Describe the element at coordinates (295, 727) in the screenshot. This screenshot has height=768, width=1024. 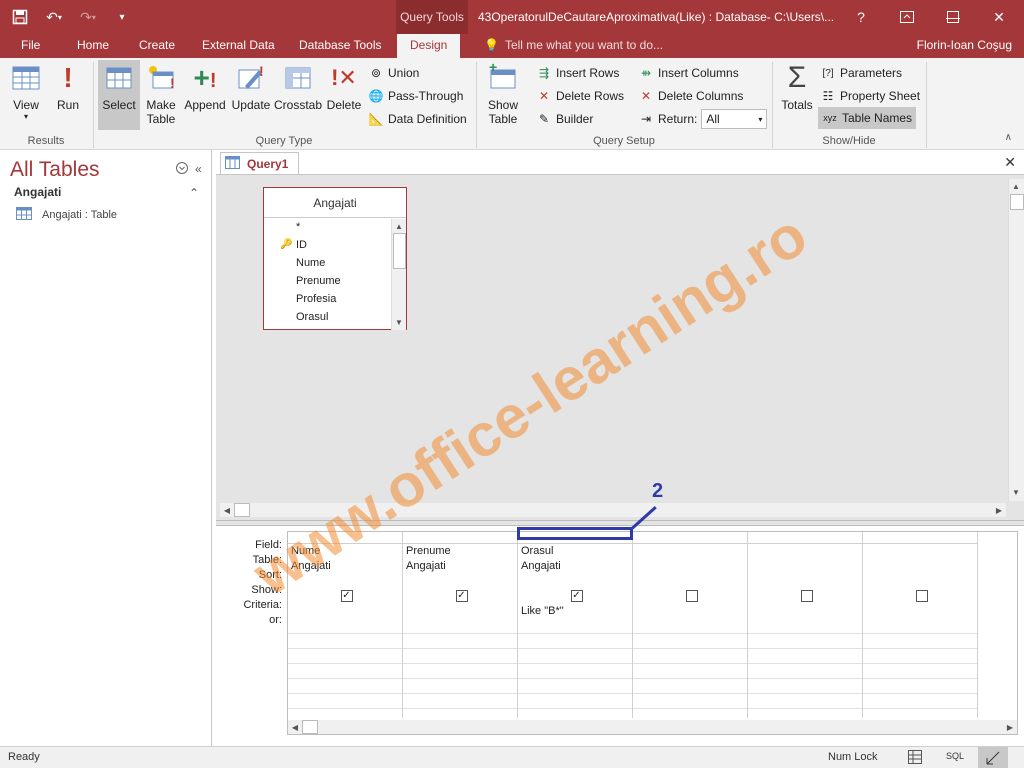
I see `scroll-left-icon: ◀` at that location.